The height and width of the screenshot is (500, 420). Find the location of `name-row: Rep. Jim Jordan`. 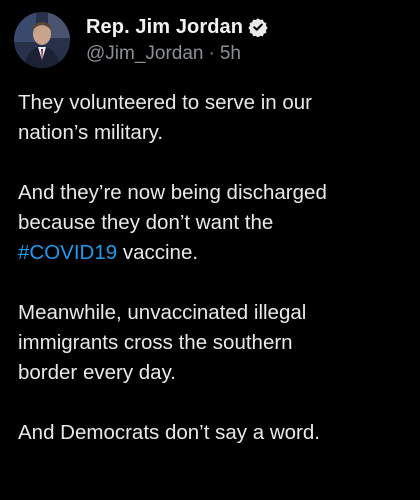

name-row: Rep. Jim Jordan is located at coordinates (177, 27).